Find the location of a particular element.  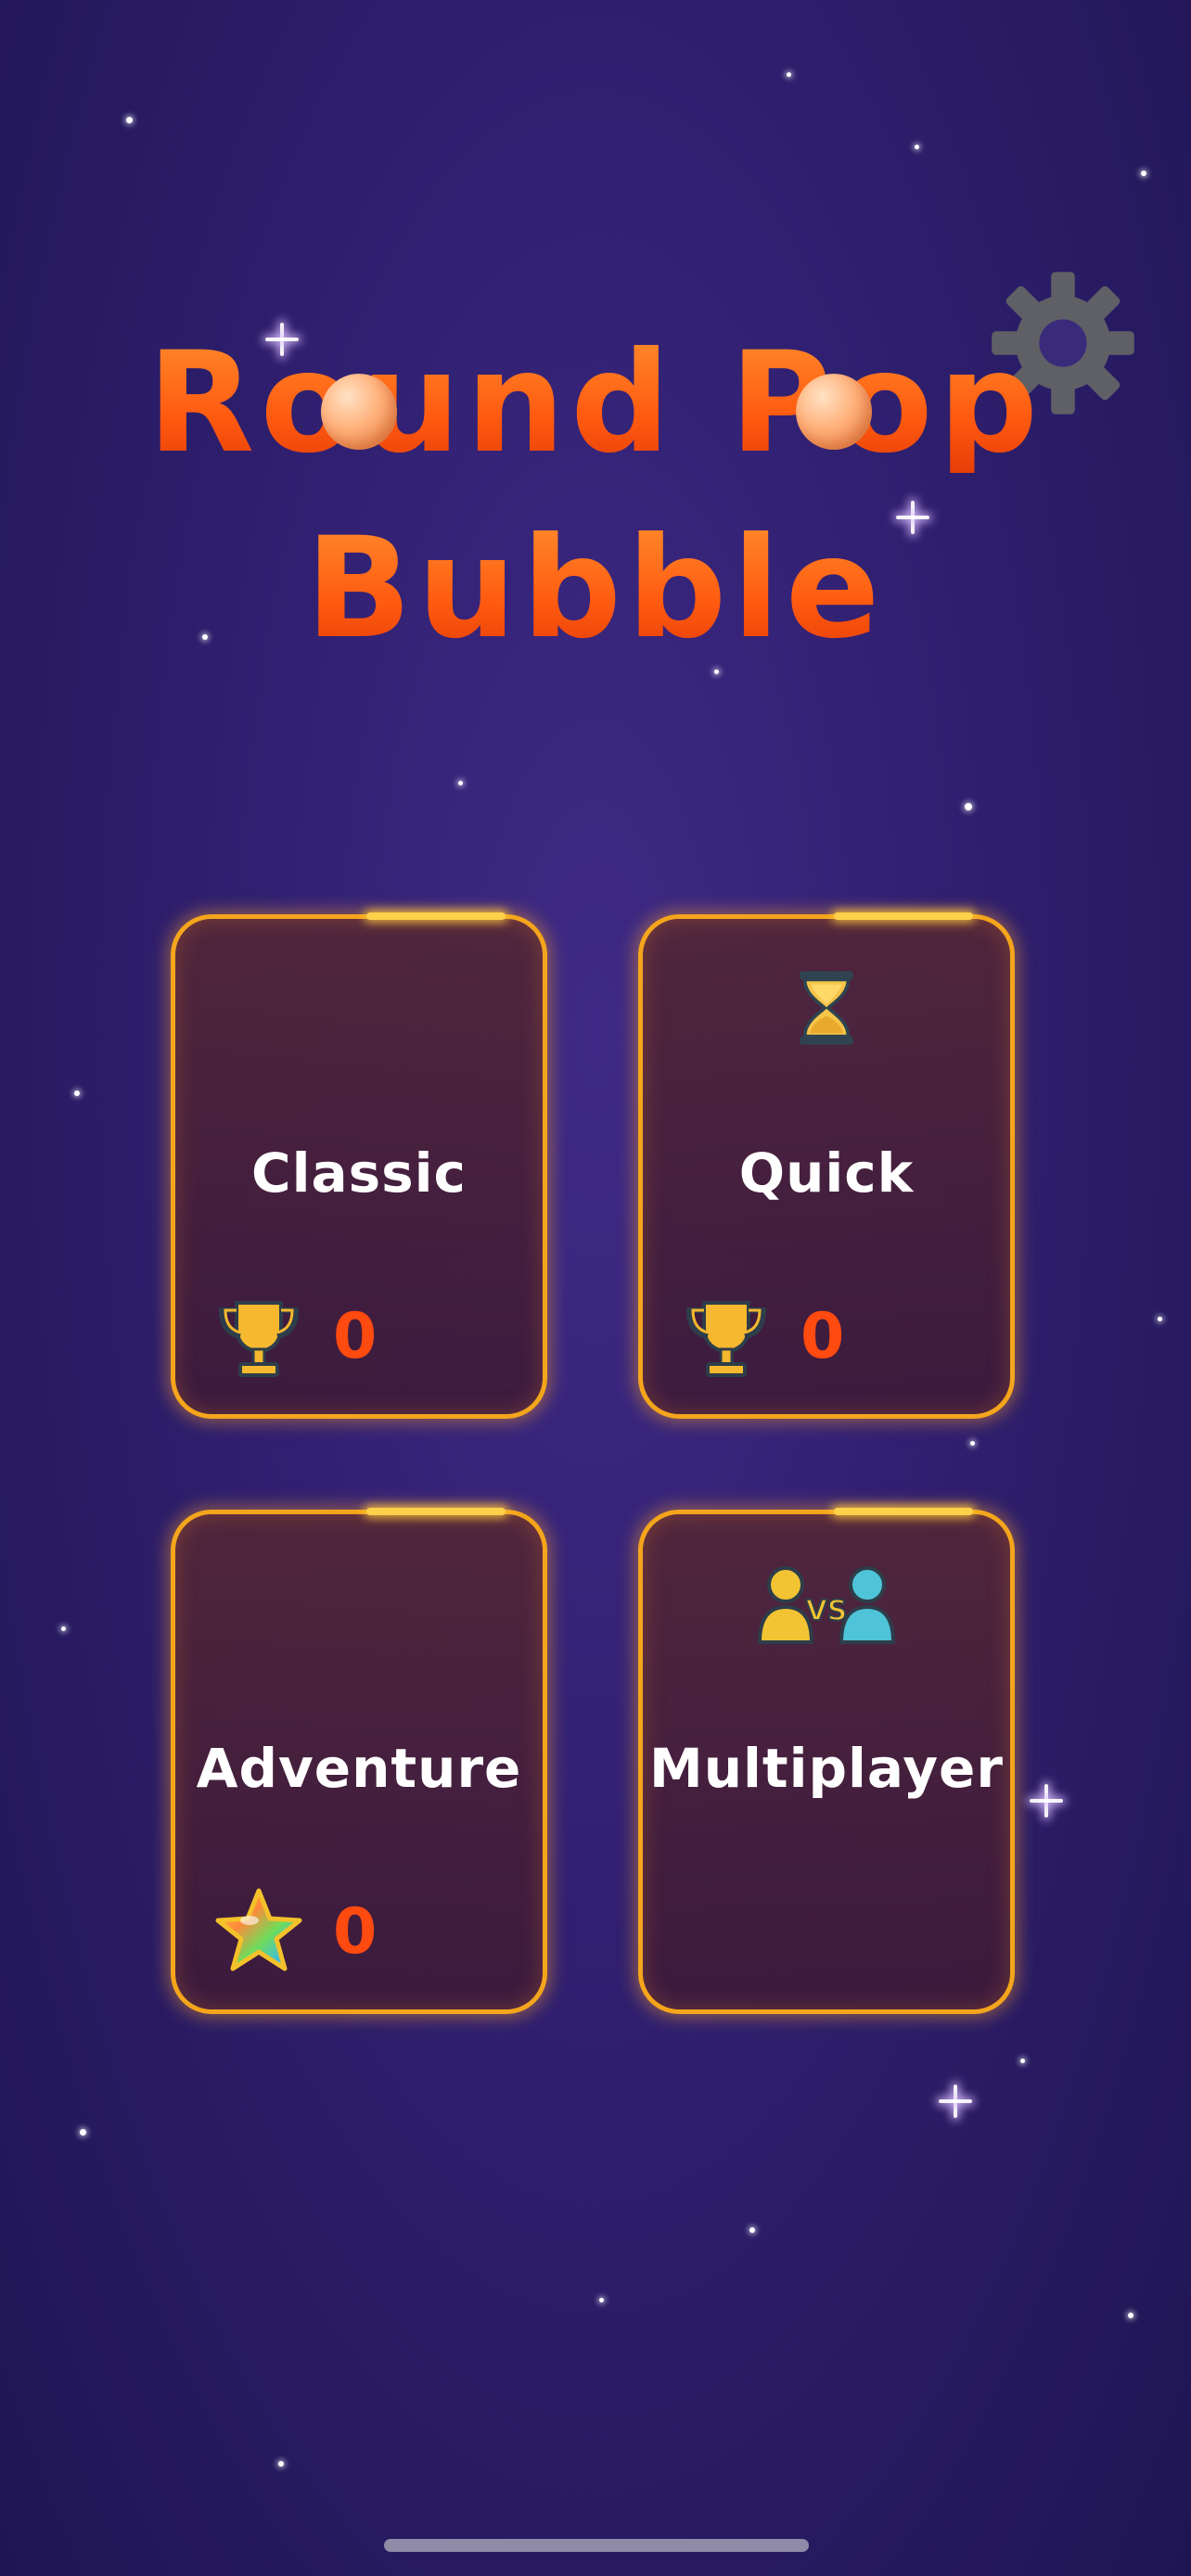

mode-label: Classic is located at coordinates (359, 1173).